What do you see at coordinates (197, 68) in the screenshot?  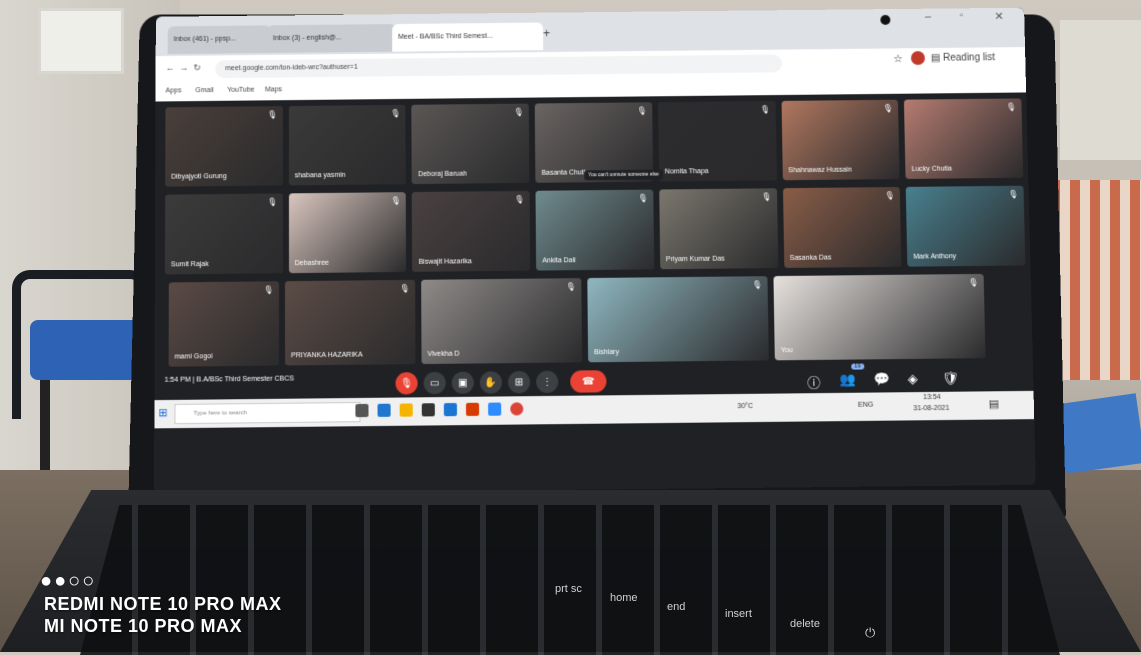 I see `reload-icon: ↻` at bounding box center [197, 68].